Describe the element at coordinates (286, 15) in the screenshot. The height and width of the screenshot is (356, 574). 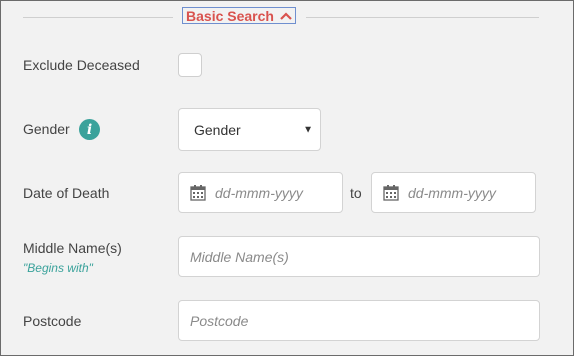
I see `chevron-up-icon` at that location.